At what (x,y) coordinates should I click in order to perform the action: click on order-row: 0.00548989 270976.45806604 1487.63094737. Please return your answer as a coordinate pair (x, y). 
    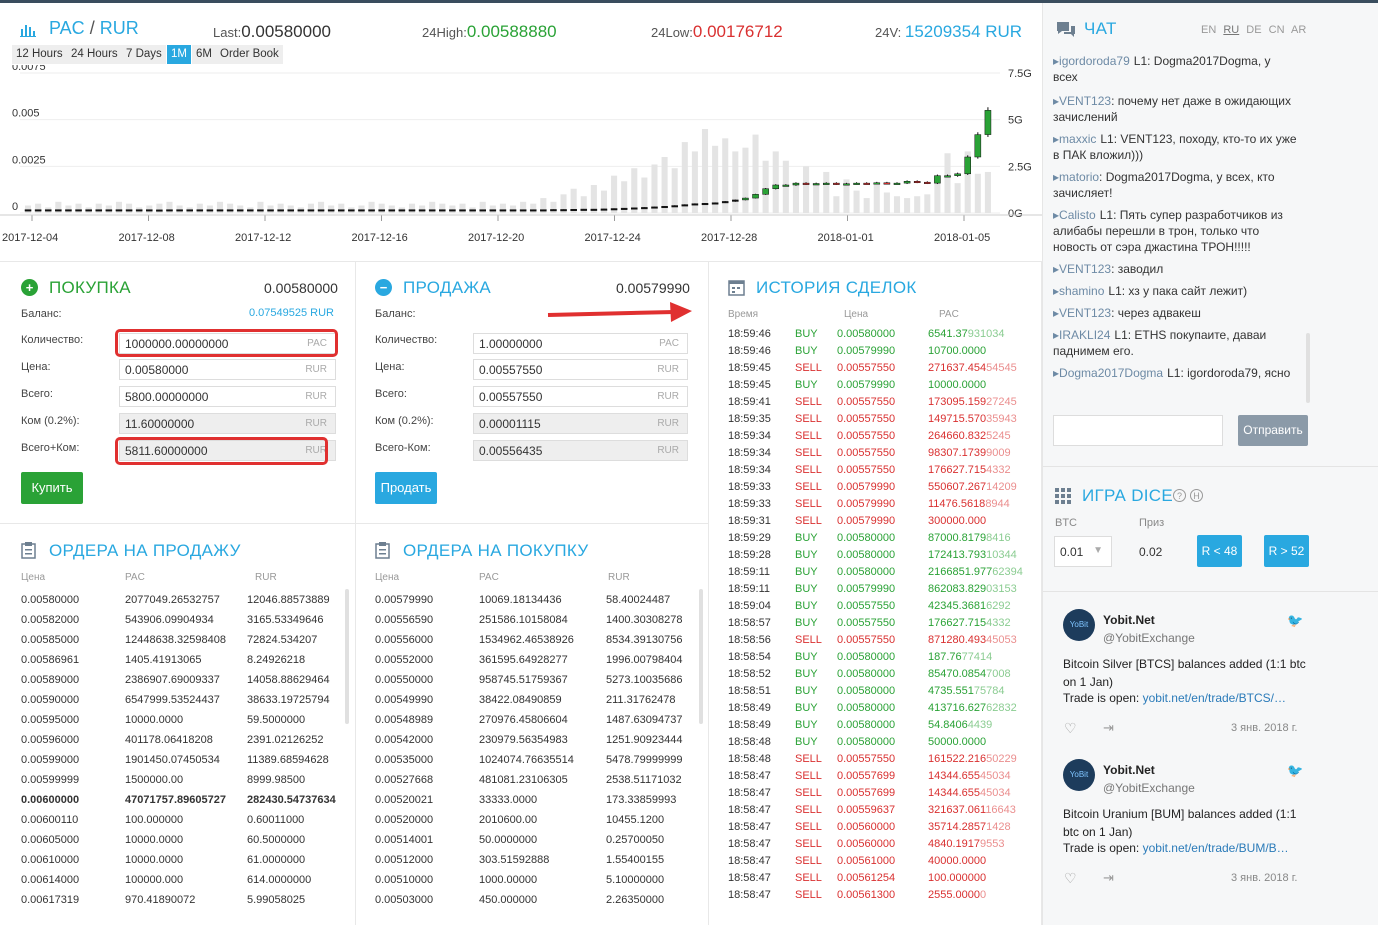
    Looking at the image, I should click on (527, 722).